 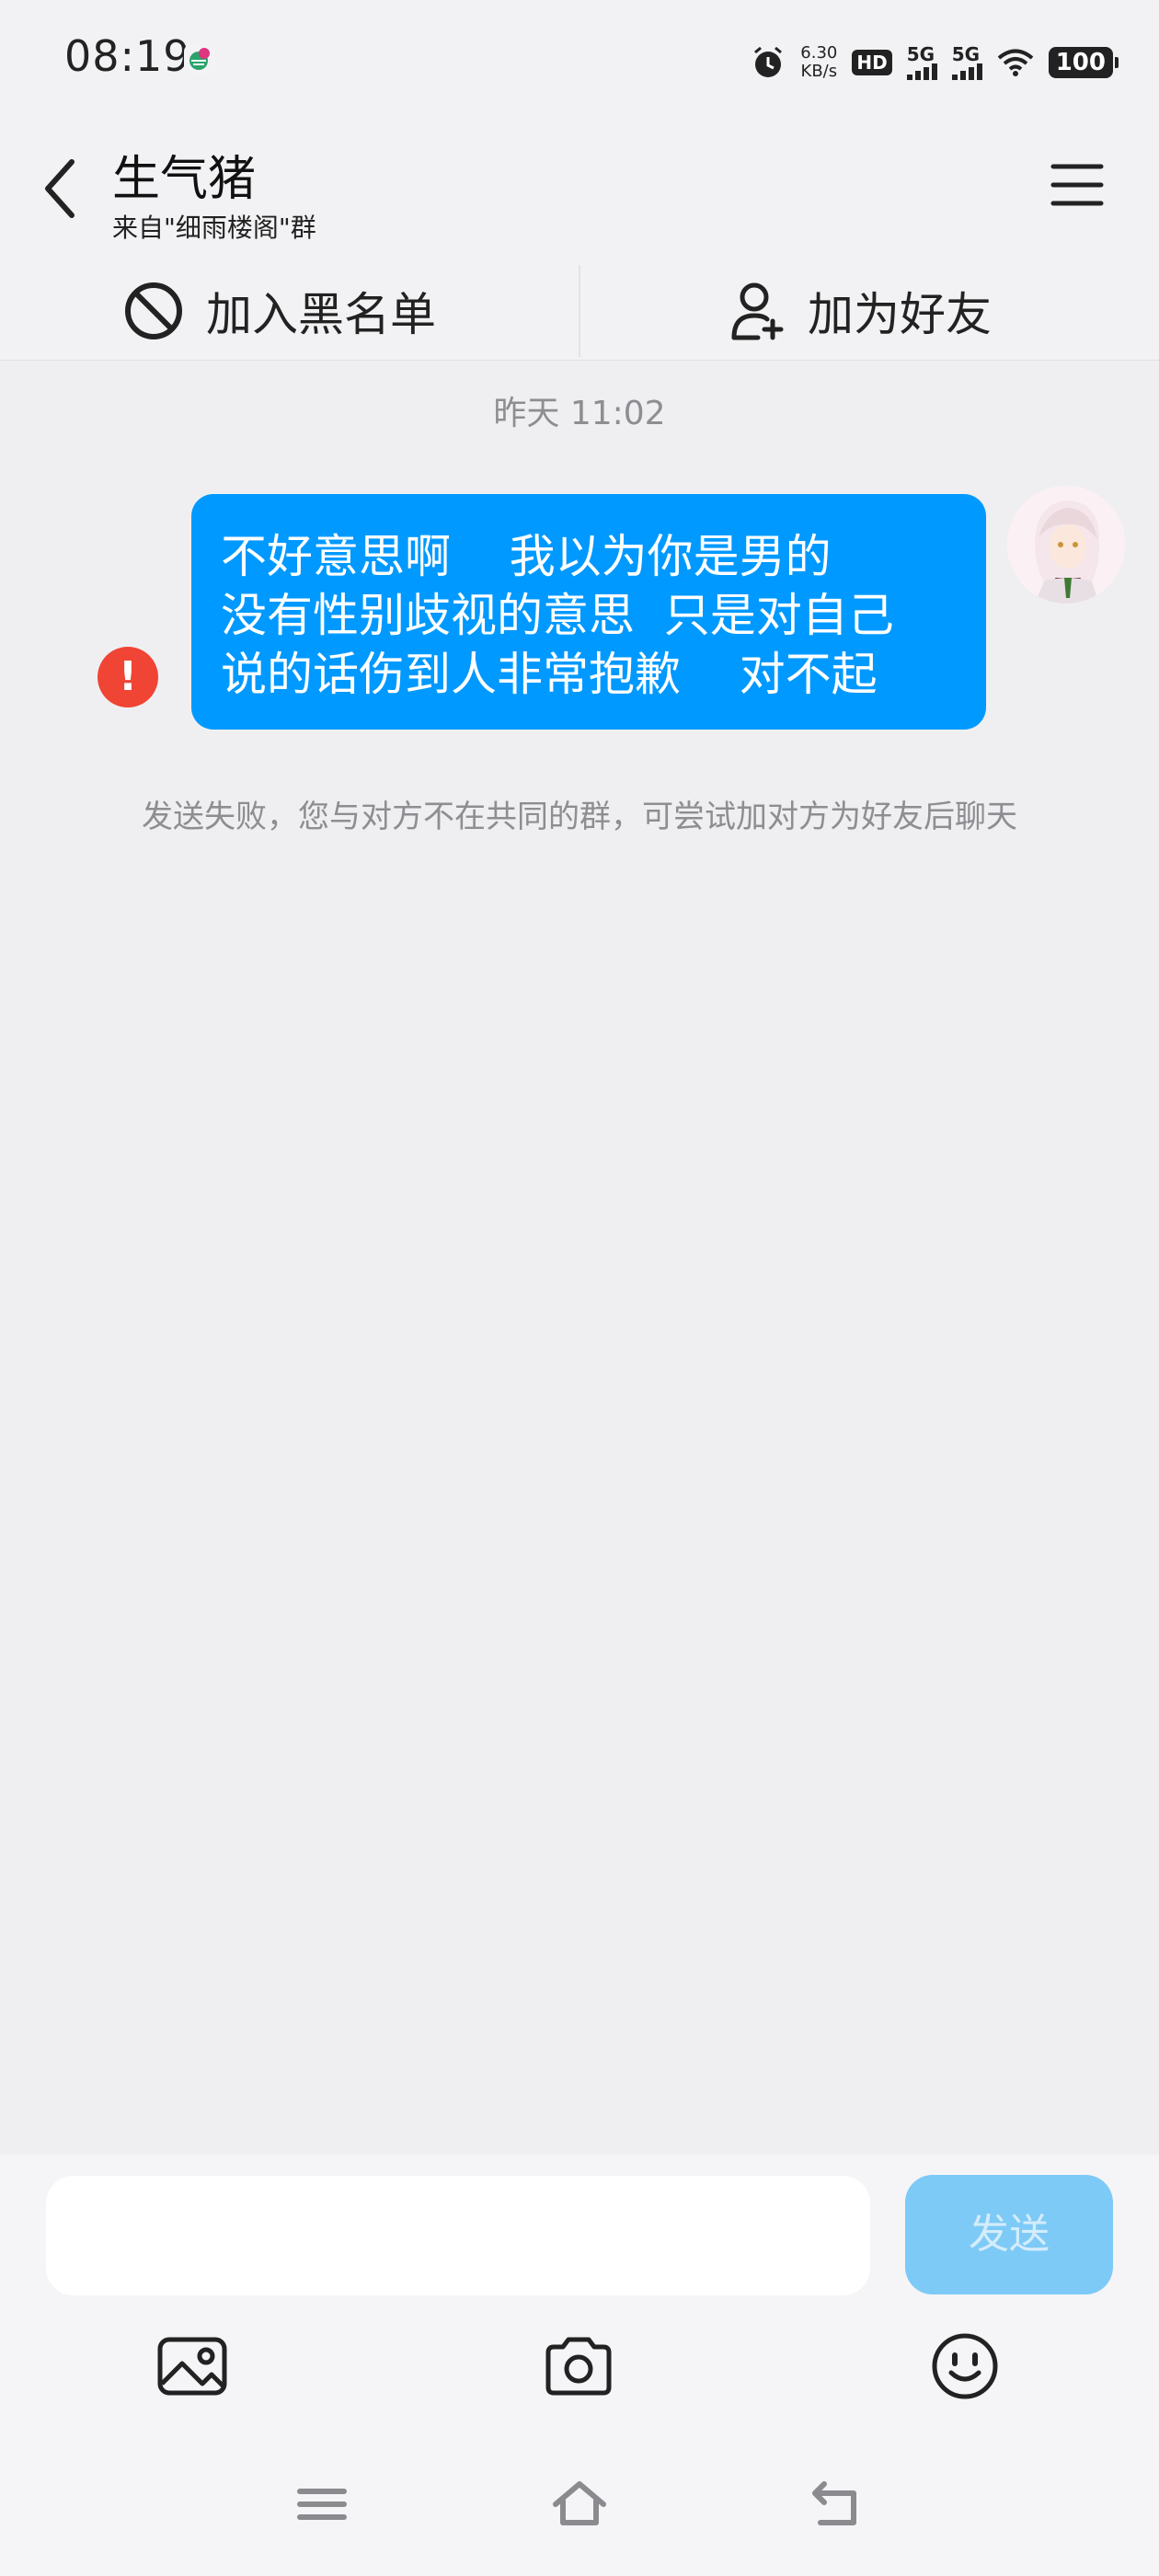 I want to click on carrier-app-icon, so click(x=199, y=59).